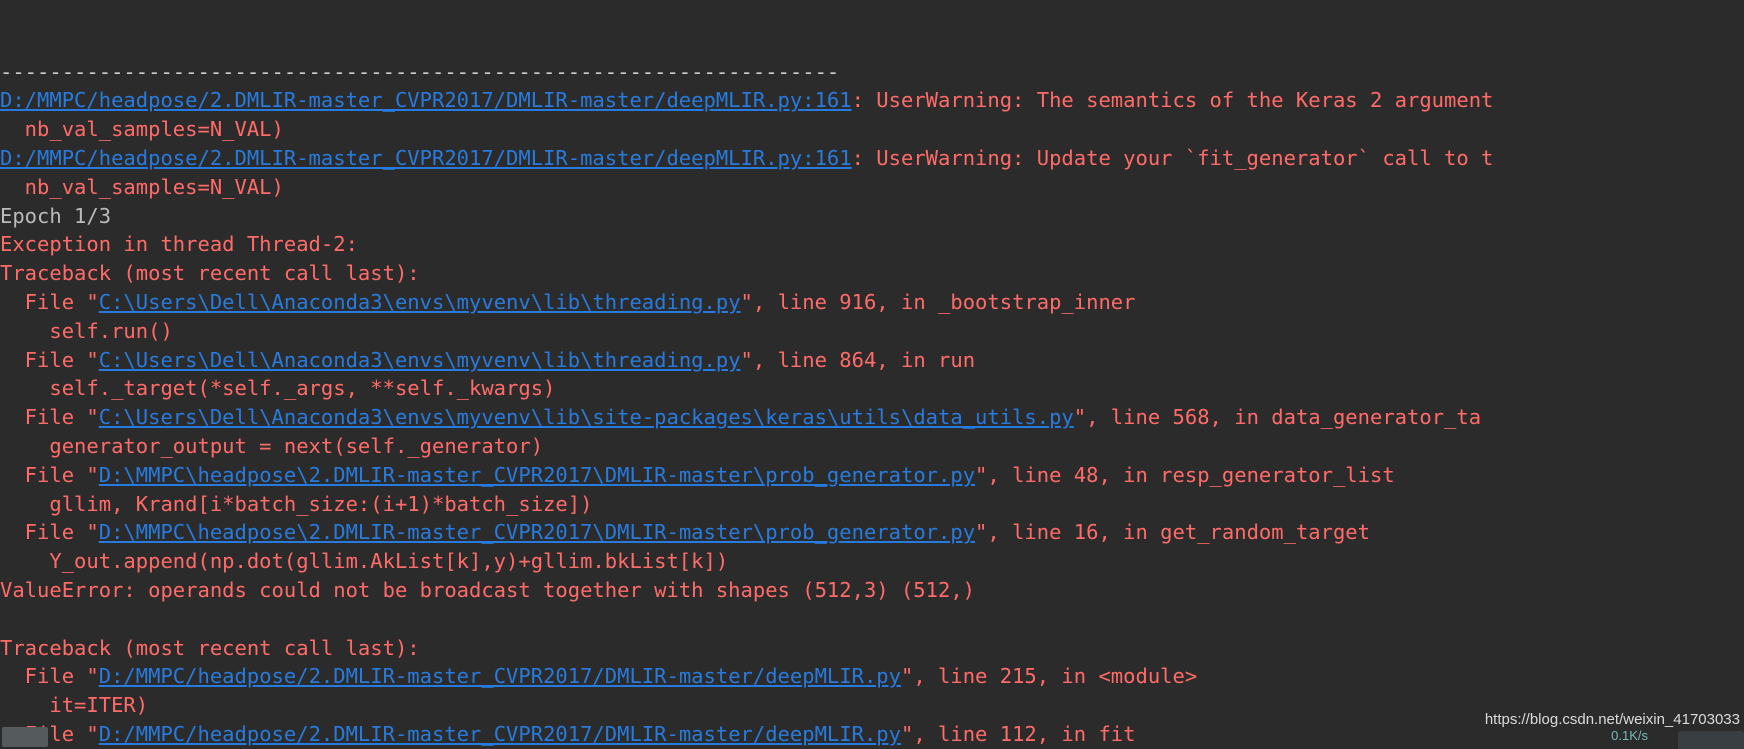  I want to click on console-text: ", line 16, in get_random_target, so click(1172, 532).